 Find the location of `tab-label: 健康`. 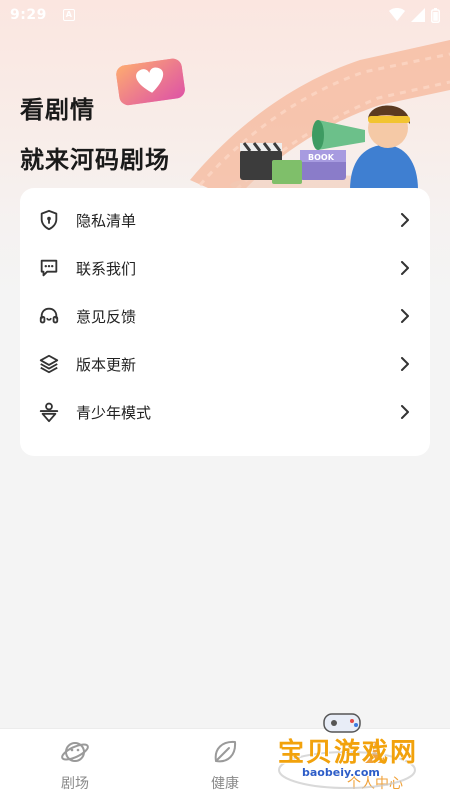

tab-label: 健康 is located at coordinates (225, 784).